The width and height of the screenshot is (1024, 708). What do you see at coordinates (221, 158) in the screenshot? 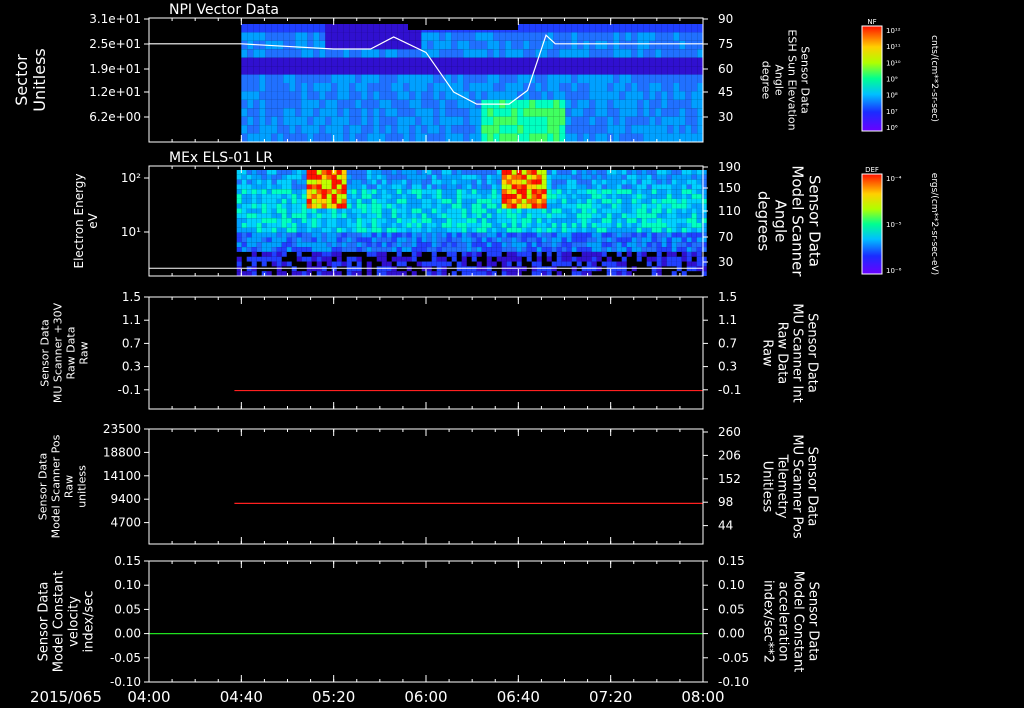
I see `panel-title: MEx ELS-01 LR` at bounding box center [221, 158].